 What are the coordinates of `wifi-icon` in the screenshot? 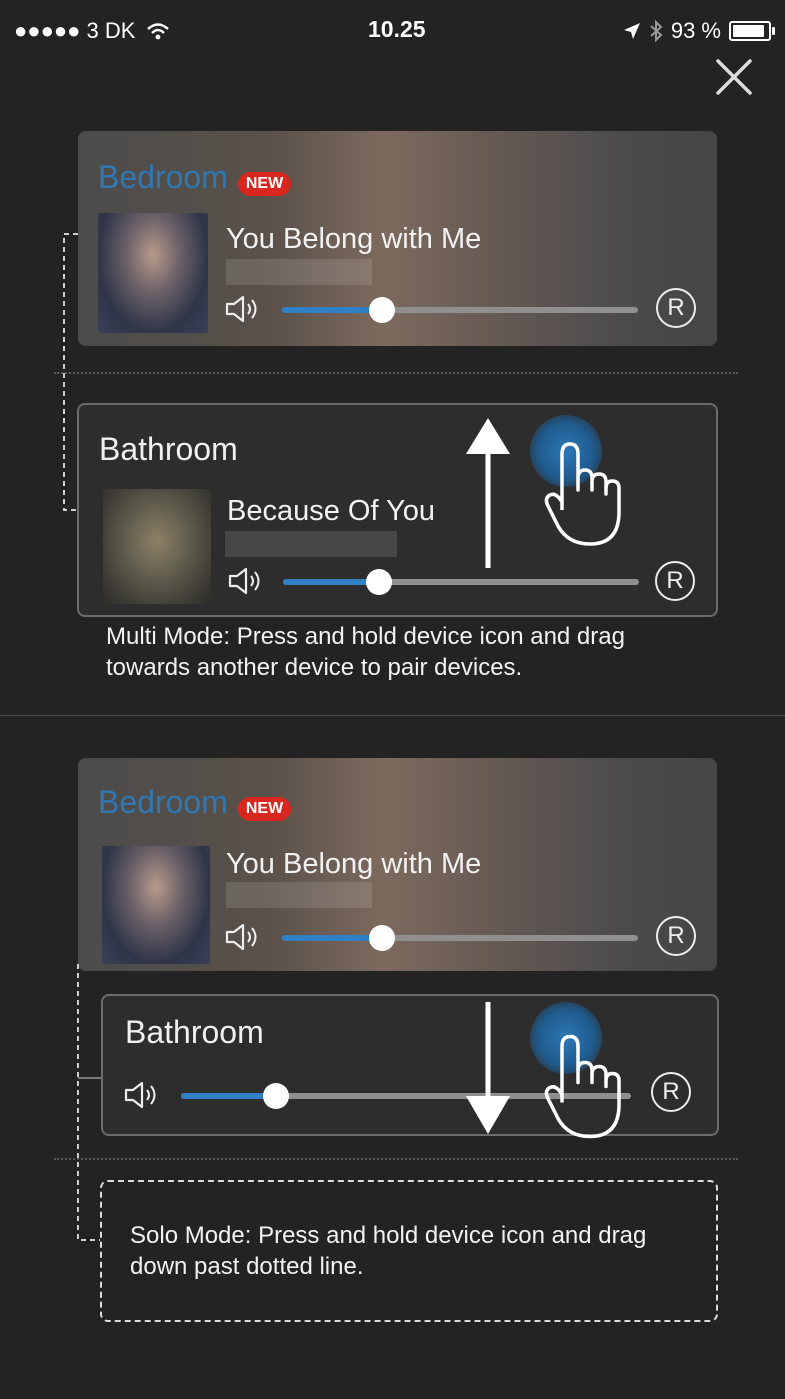 It's located at (157, 31).